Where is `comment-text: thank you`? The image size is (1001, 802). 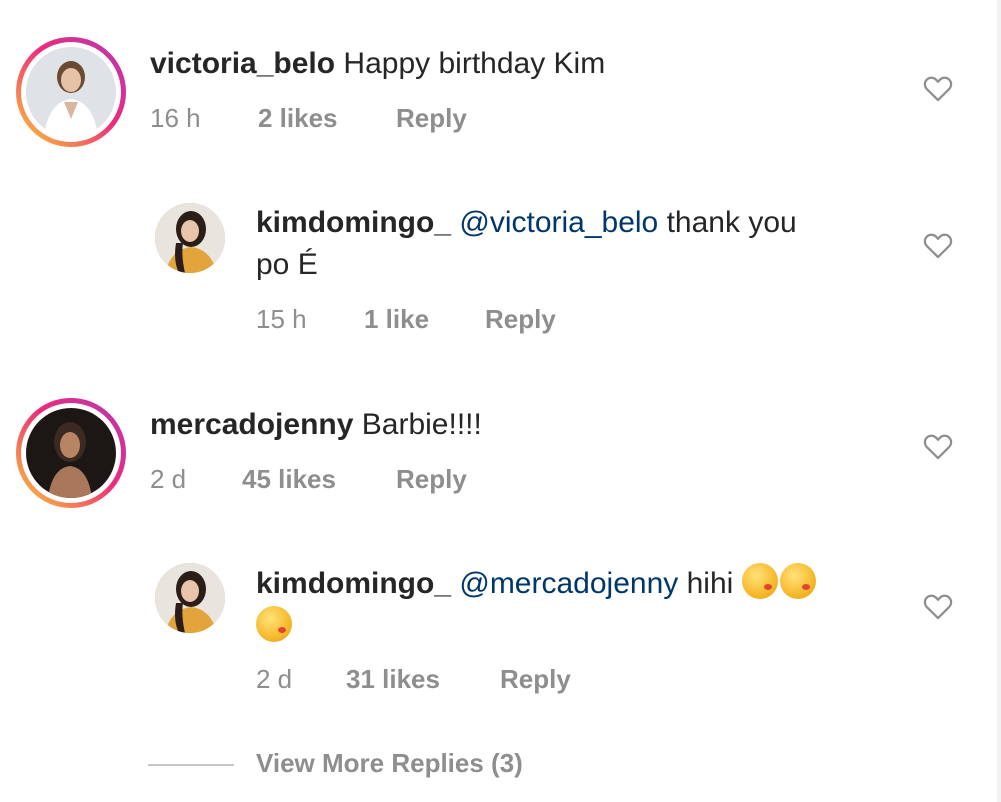
comment-text: thank you is located at coordinates (731, 222).